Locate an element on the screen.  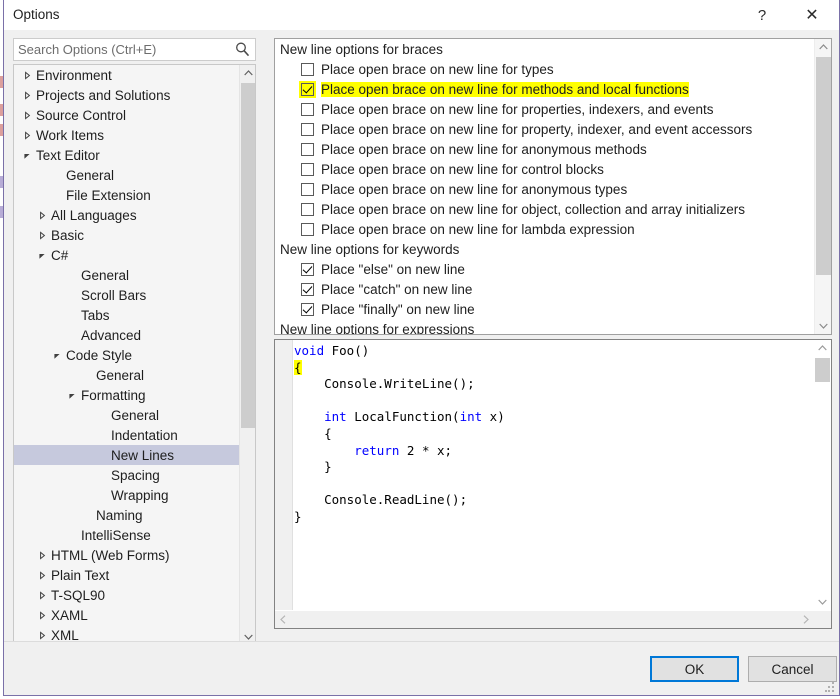
preview-vertical-scrollbar is located at coordinates (822, 475).